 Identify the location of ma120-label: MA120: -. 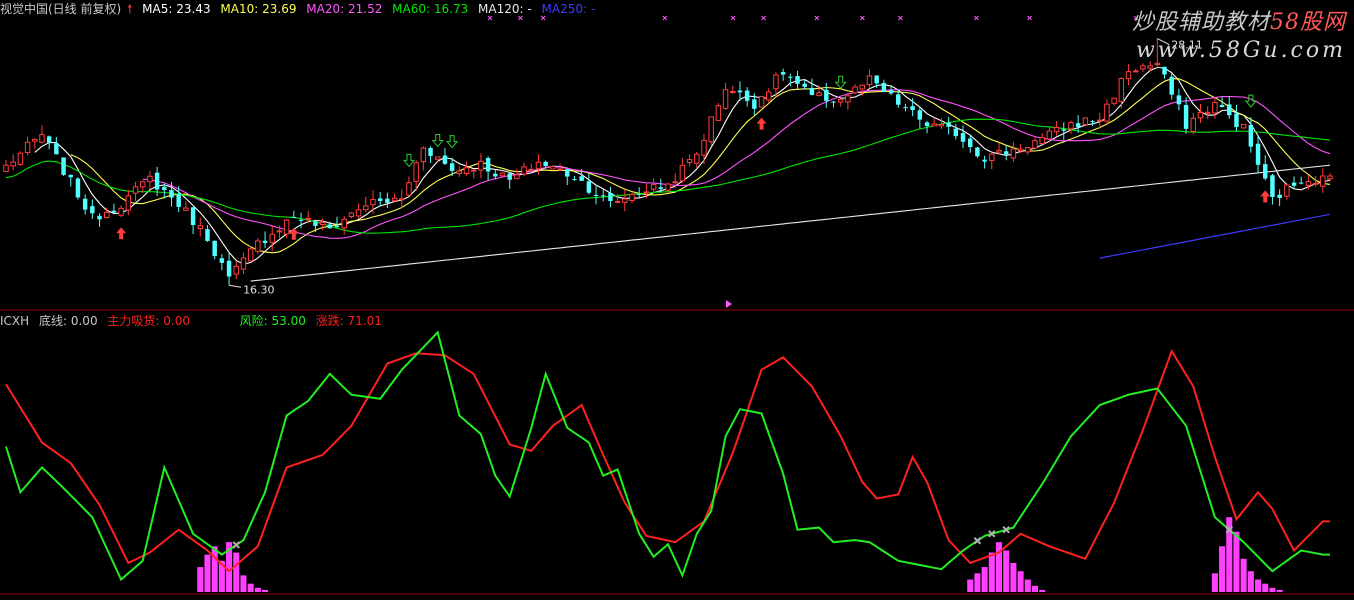
(505, 9).